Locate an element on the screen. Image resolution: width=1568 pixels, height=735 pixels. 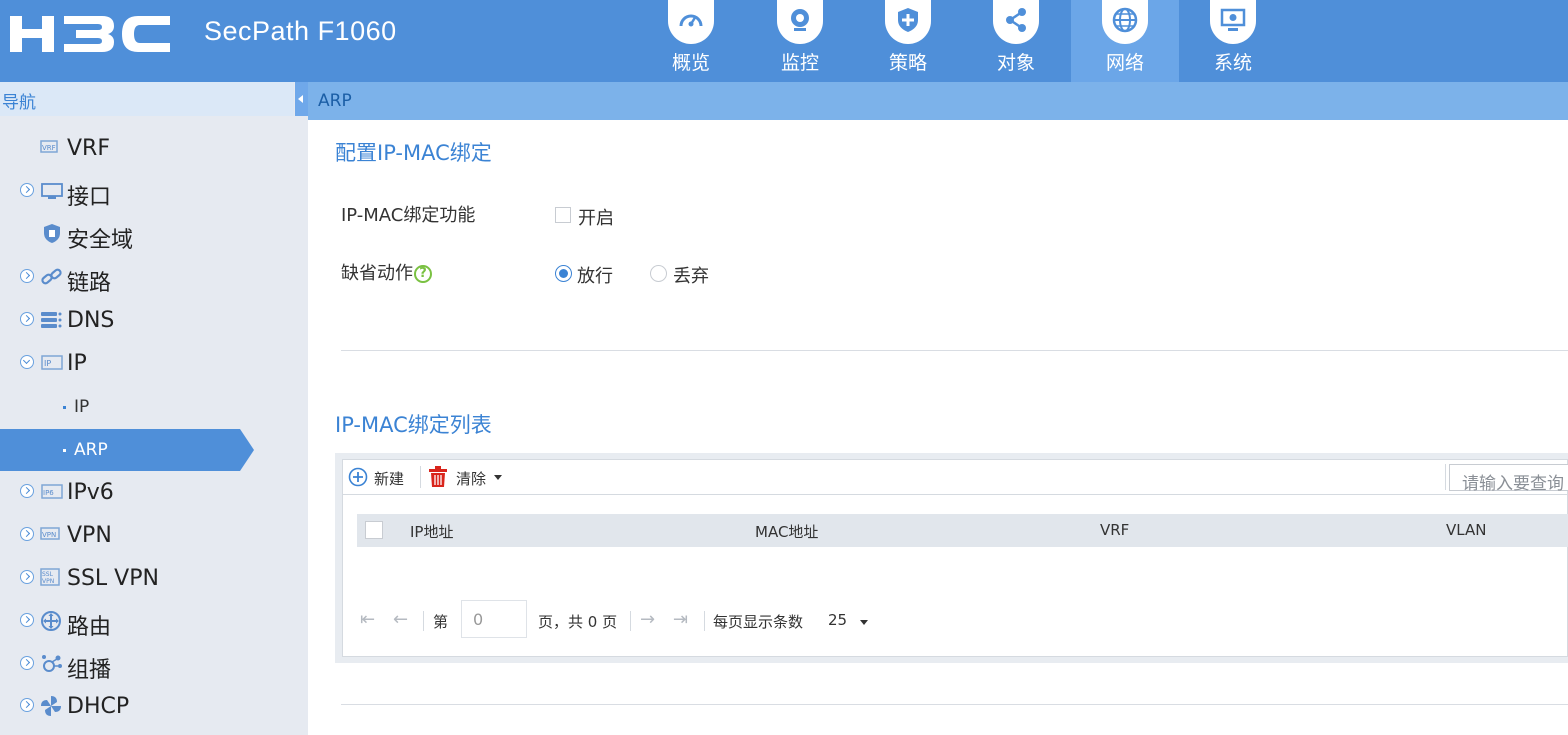
sidebar-item-label: 安全域 is located at coordinates (100, 240).